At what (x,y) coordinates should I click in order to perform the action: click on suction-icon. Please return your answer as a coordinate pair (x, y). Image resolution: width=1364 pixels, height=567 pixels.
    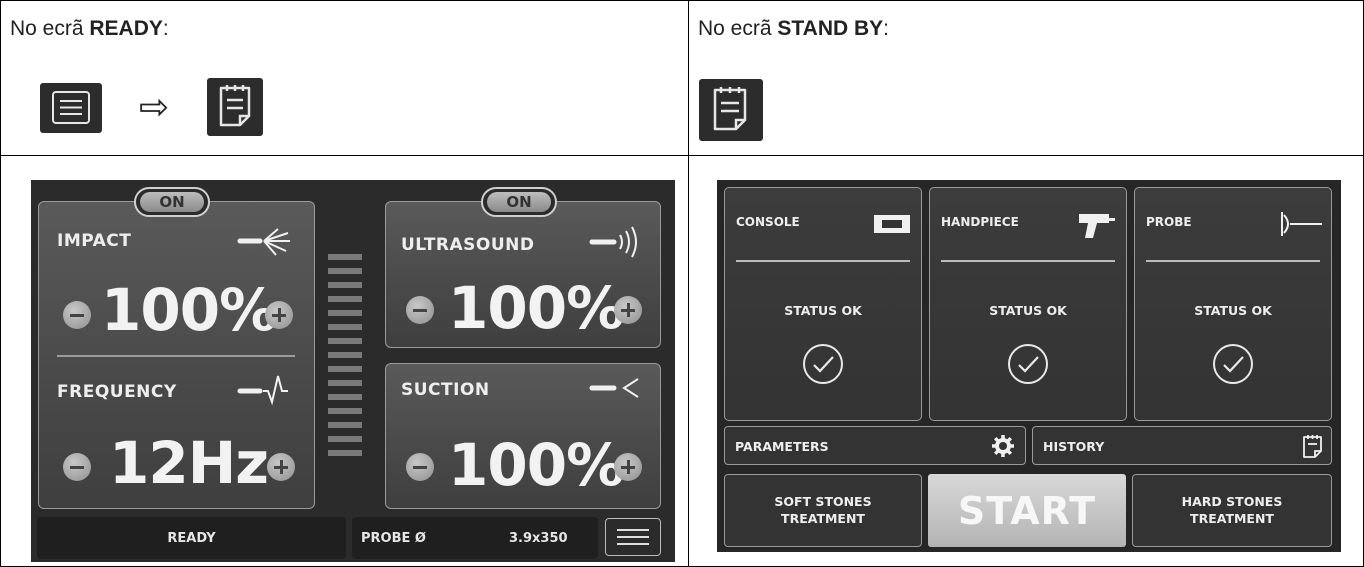
    Looking at the image, I should click on (617, 388).